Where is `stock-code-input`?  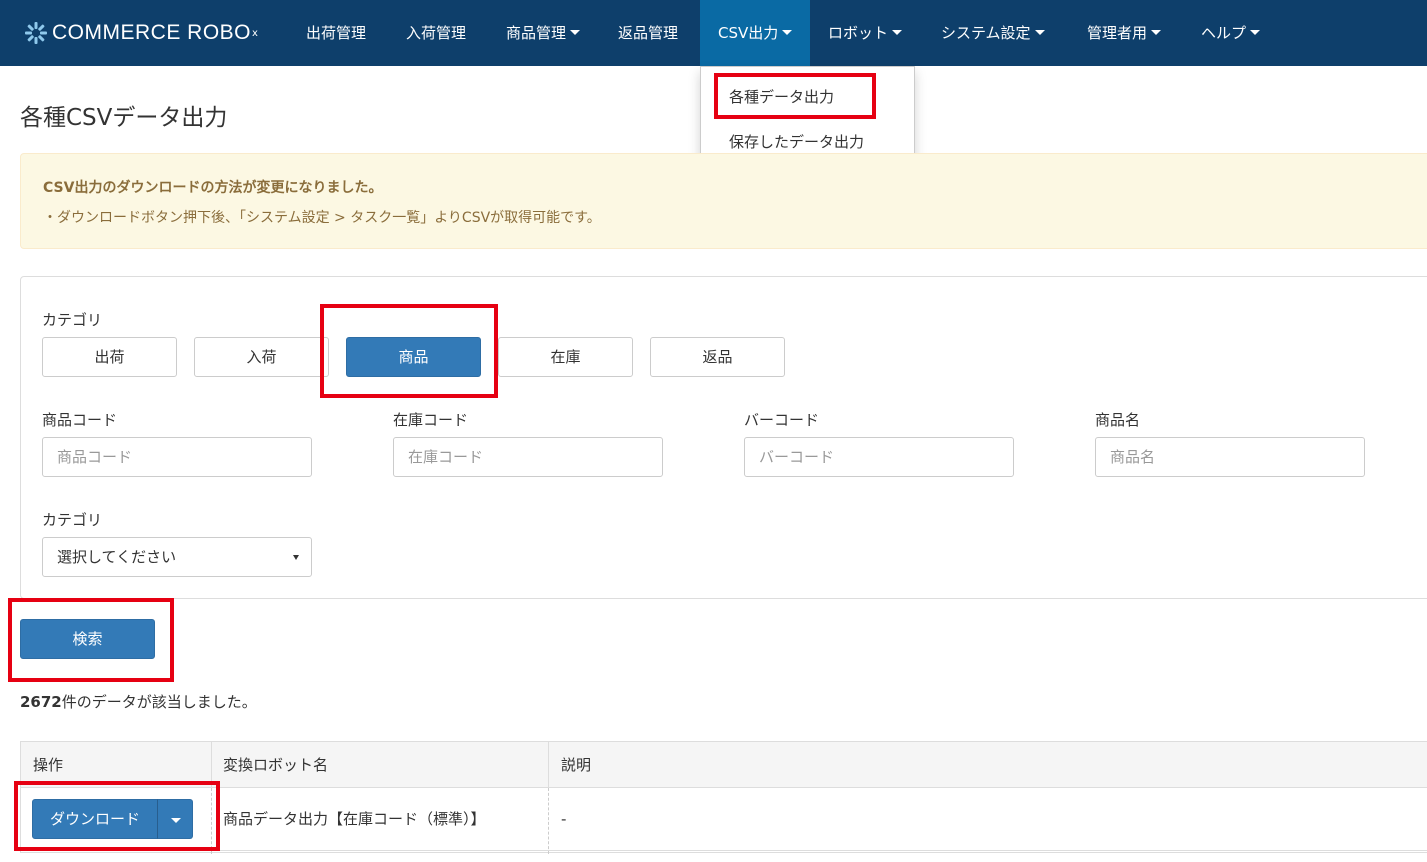 stock-code-input is located at coordinates (528, 457).